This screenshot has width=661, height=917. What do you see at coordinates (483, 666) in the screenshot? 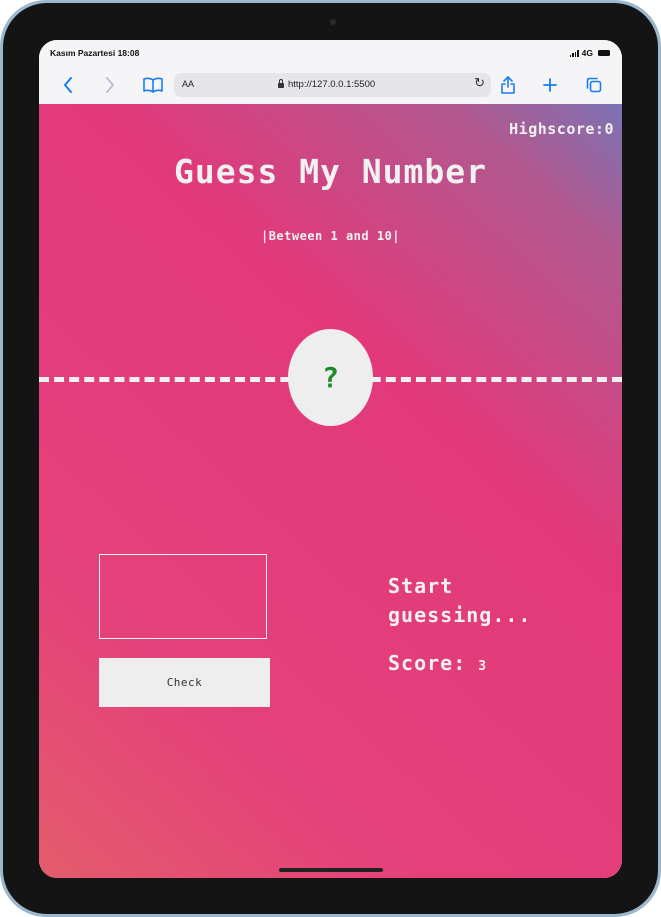
I see `score-value: 3` at bounding box center [483, 666].